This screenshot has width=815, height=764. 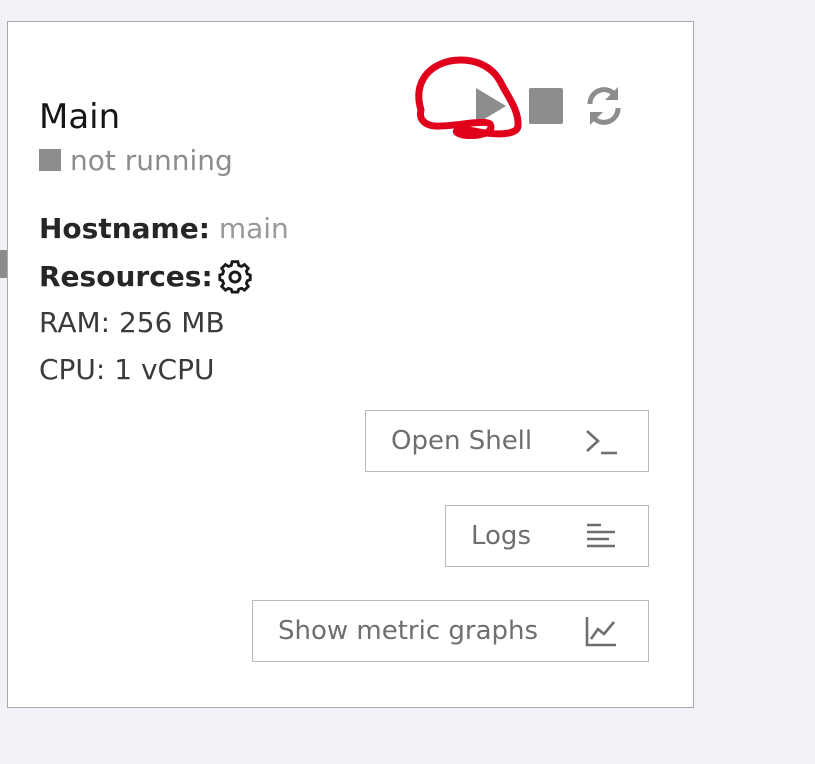 I want to click on resources-row: Resources:, so click(x=146, y=277).